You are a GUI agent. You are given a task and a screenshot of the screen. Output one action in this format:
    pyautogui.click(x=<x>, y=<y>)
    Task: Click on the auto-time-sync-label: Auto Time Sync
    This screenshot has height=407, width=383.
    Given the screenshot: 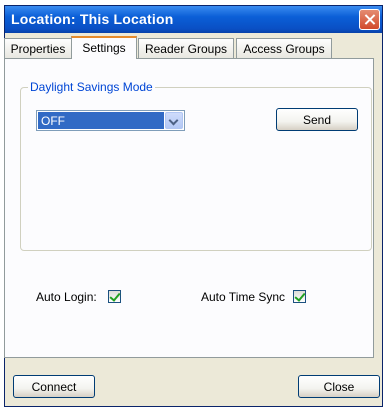 What is the action you would take?
    pyautogui.click(x=243, y=297)
    